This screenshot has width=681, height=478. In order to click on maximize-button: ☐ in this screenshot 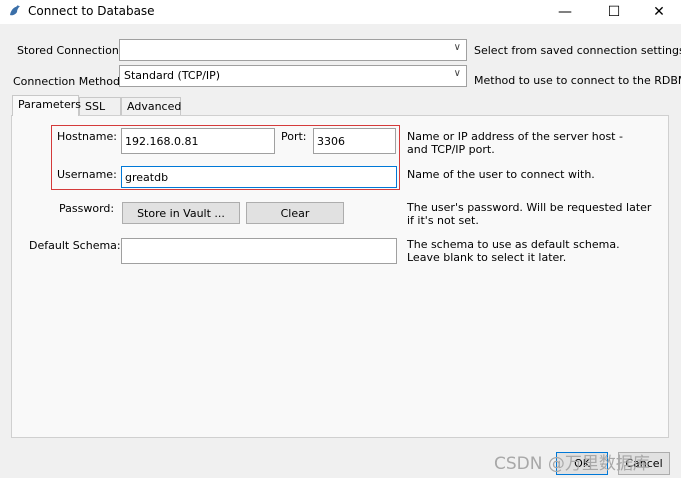, I will do `click(614, 12)`.